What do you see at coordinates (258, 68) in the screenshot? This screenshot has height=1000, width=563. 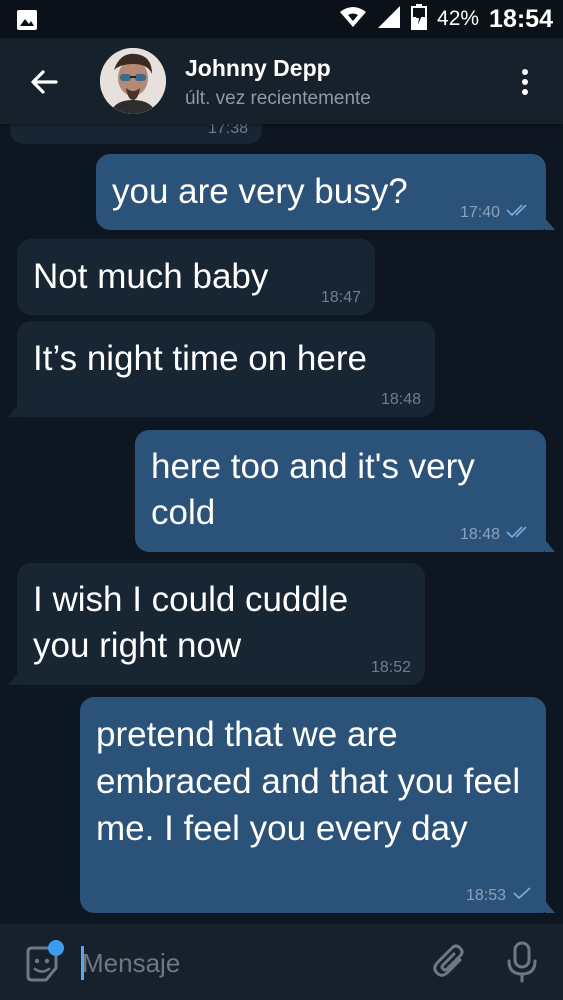 I see `contact-name: Johnny Depp` at bounding box center [258, 68].